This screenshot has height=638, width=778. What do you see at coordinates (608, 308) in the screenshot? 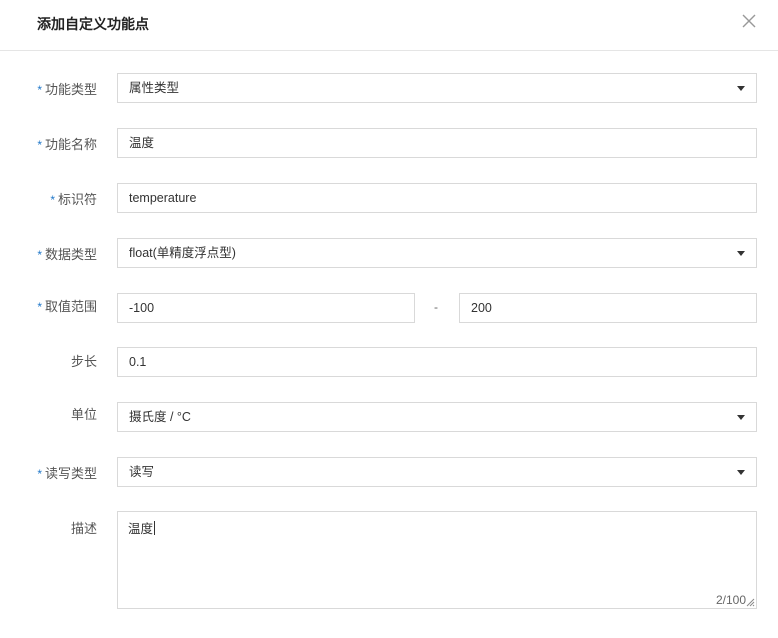
I see `range-max-input: 200` at bounding box center [608, 308].